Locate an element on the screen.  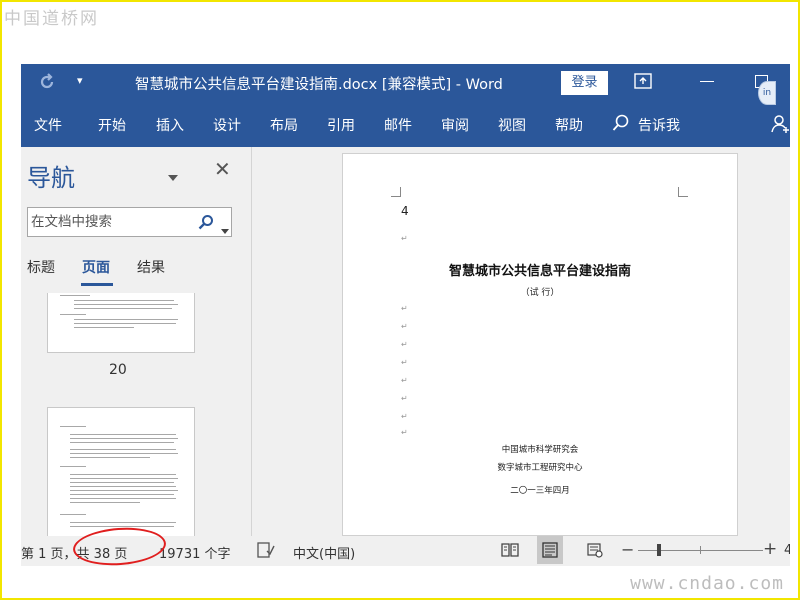
tab-design: 设计 is located at coordinates (227, 125).